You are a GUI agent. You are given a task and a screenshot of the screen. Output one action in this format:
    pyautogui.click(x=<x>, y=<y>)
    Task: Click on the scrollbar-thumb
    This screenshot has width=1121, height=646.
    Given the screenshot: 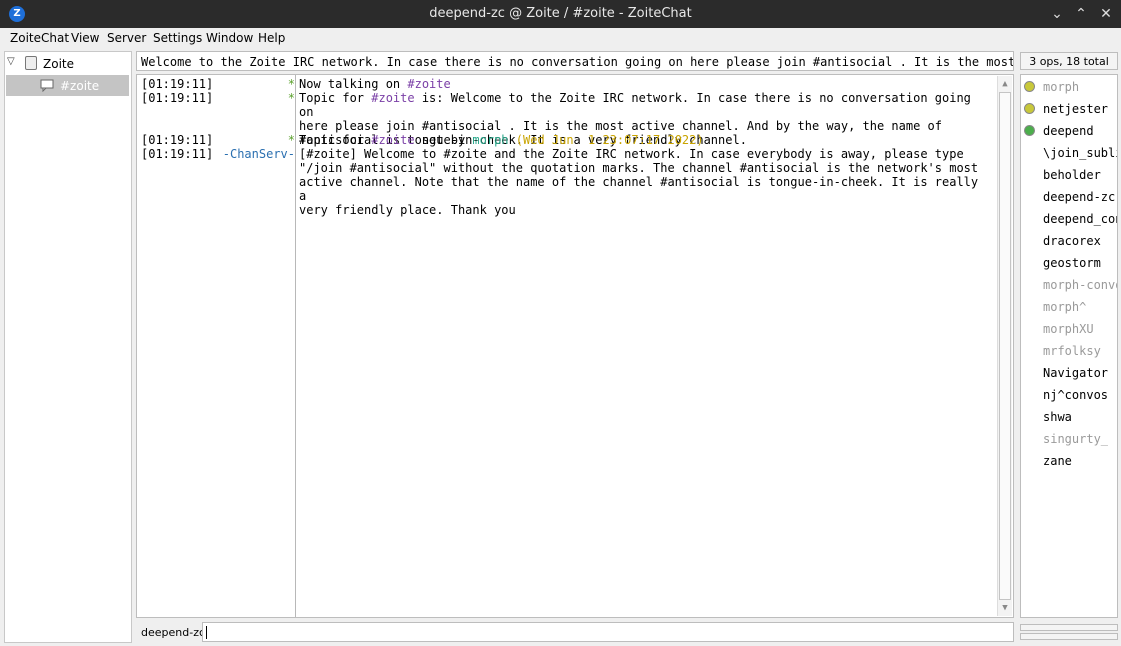 What is the action you would take?
    pyautogui.click(x=1005, y=346)
    